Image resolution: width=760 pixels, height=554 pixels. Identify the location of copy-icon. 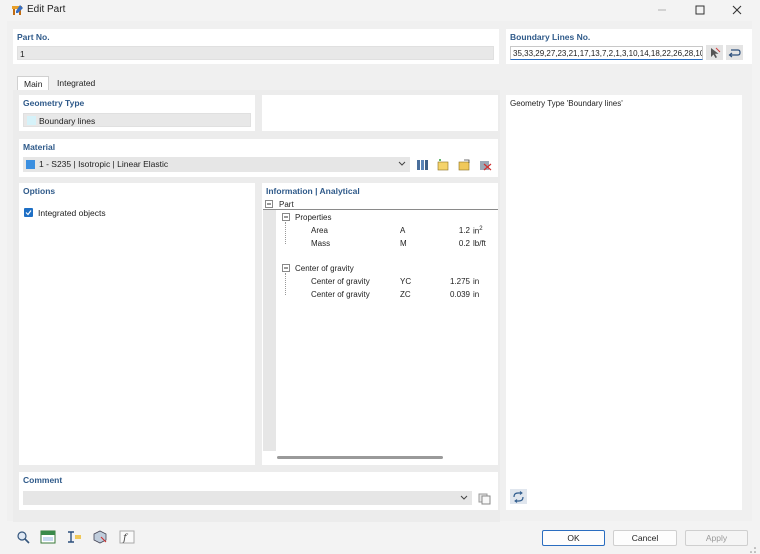
(484, 498).